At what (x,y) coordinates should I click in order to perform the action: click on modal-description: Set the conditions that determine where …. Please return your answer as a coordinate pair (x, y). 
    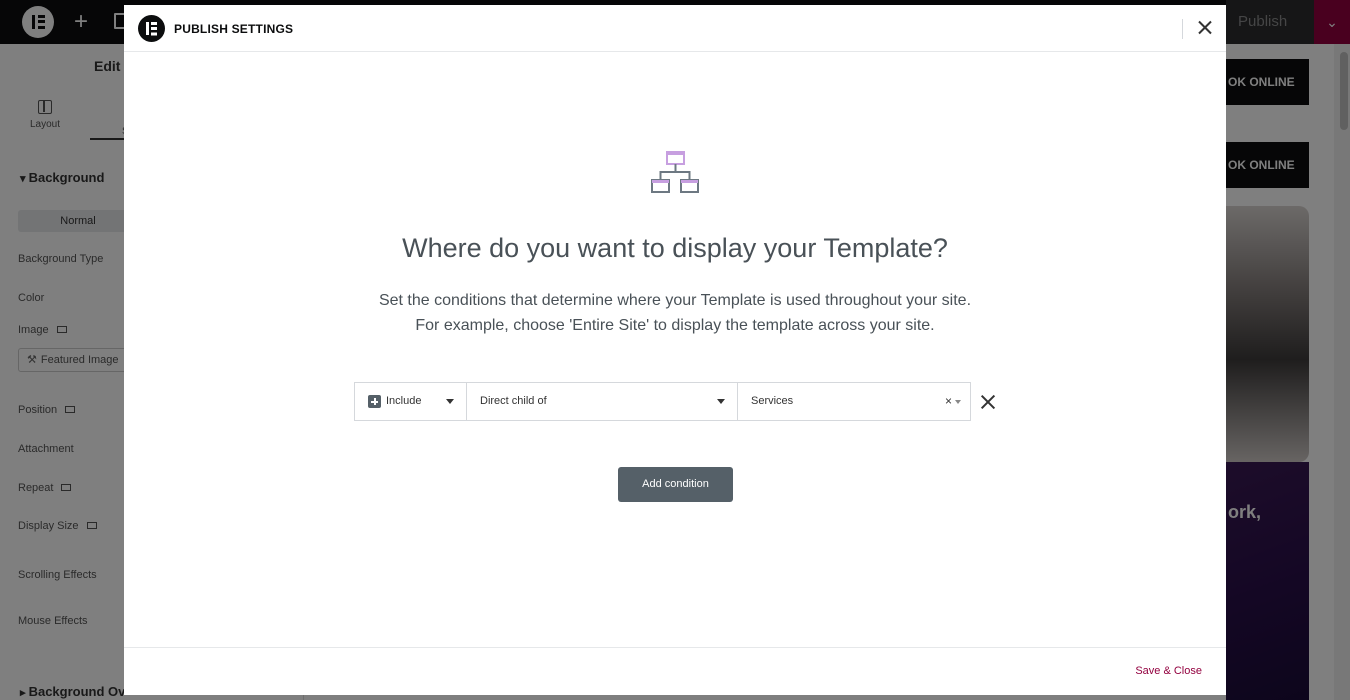
    Looking at the image, I should click on (675, 313).